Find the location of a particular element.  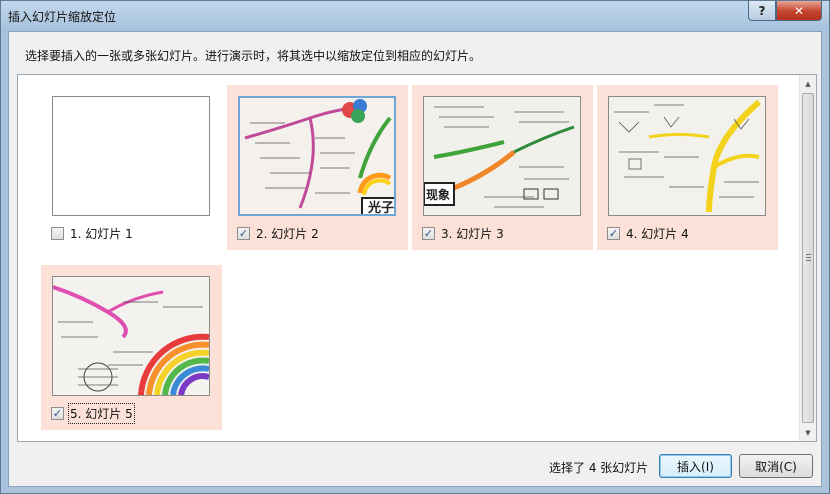

scroll-down-icon: ▼ is located at coordinates (808, 432).